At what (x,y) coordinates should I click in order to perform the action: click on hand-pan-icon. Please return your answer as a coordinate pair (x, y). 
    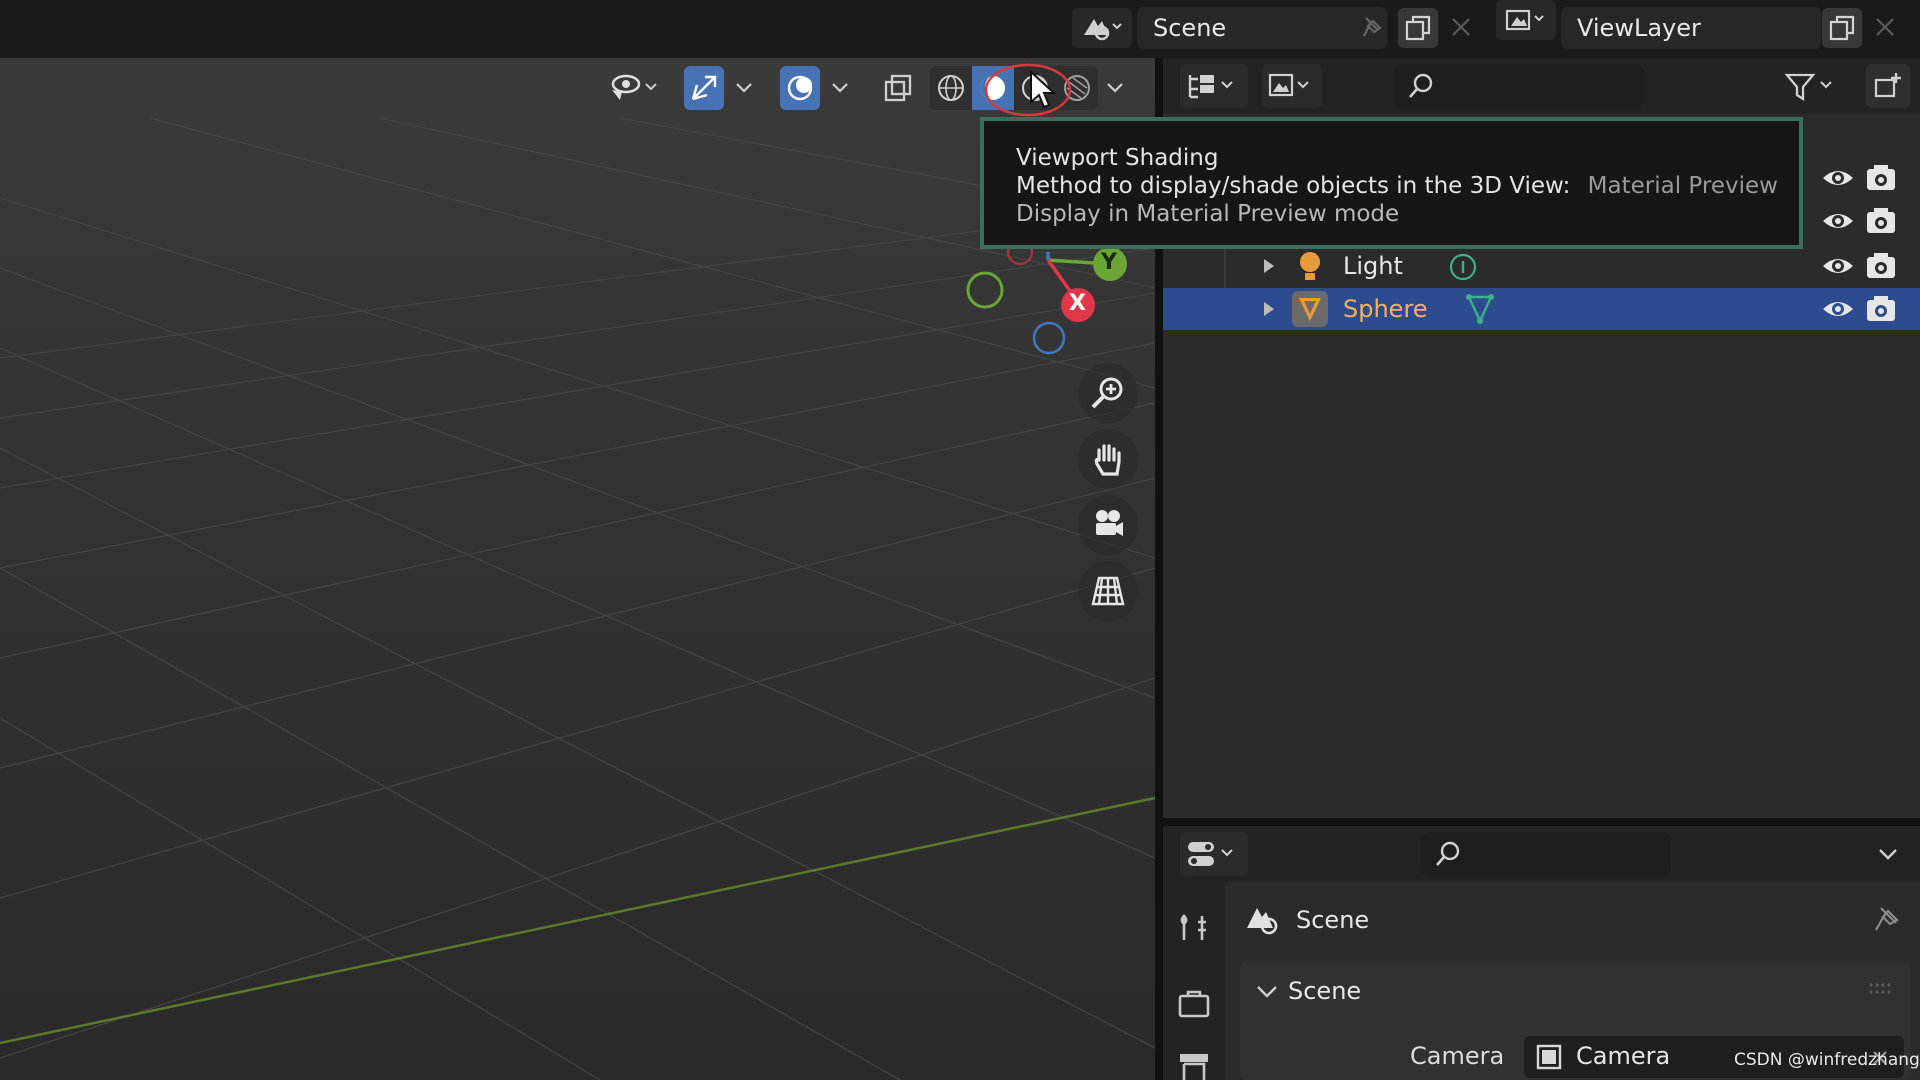
    Looking at the image, I should click on (1107, 460).